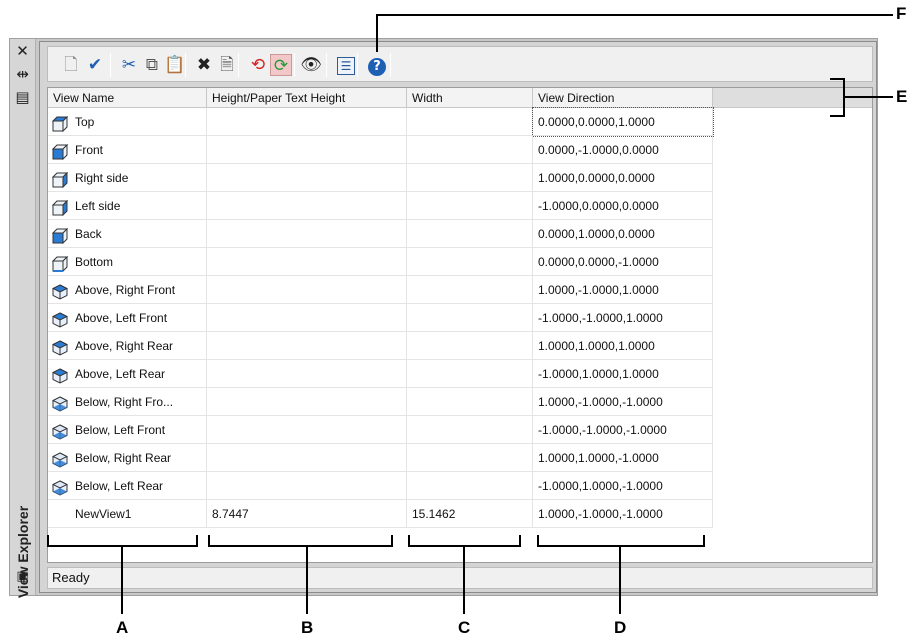  I want to click on callout-d-label: D, so click(620, 627).